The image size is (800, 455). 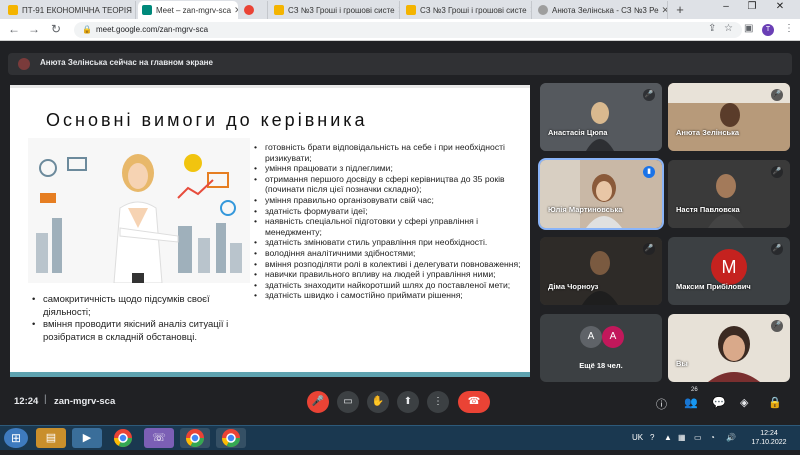 I want to click on language-indicator: UK, so click(x=637, y=437).